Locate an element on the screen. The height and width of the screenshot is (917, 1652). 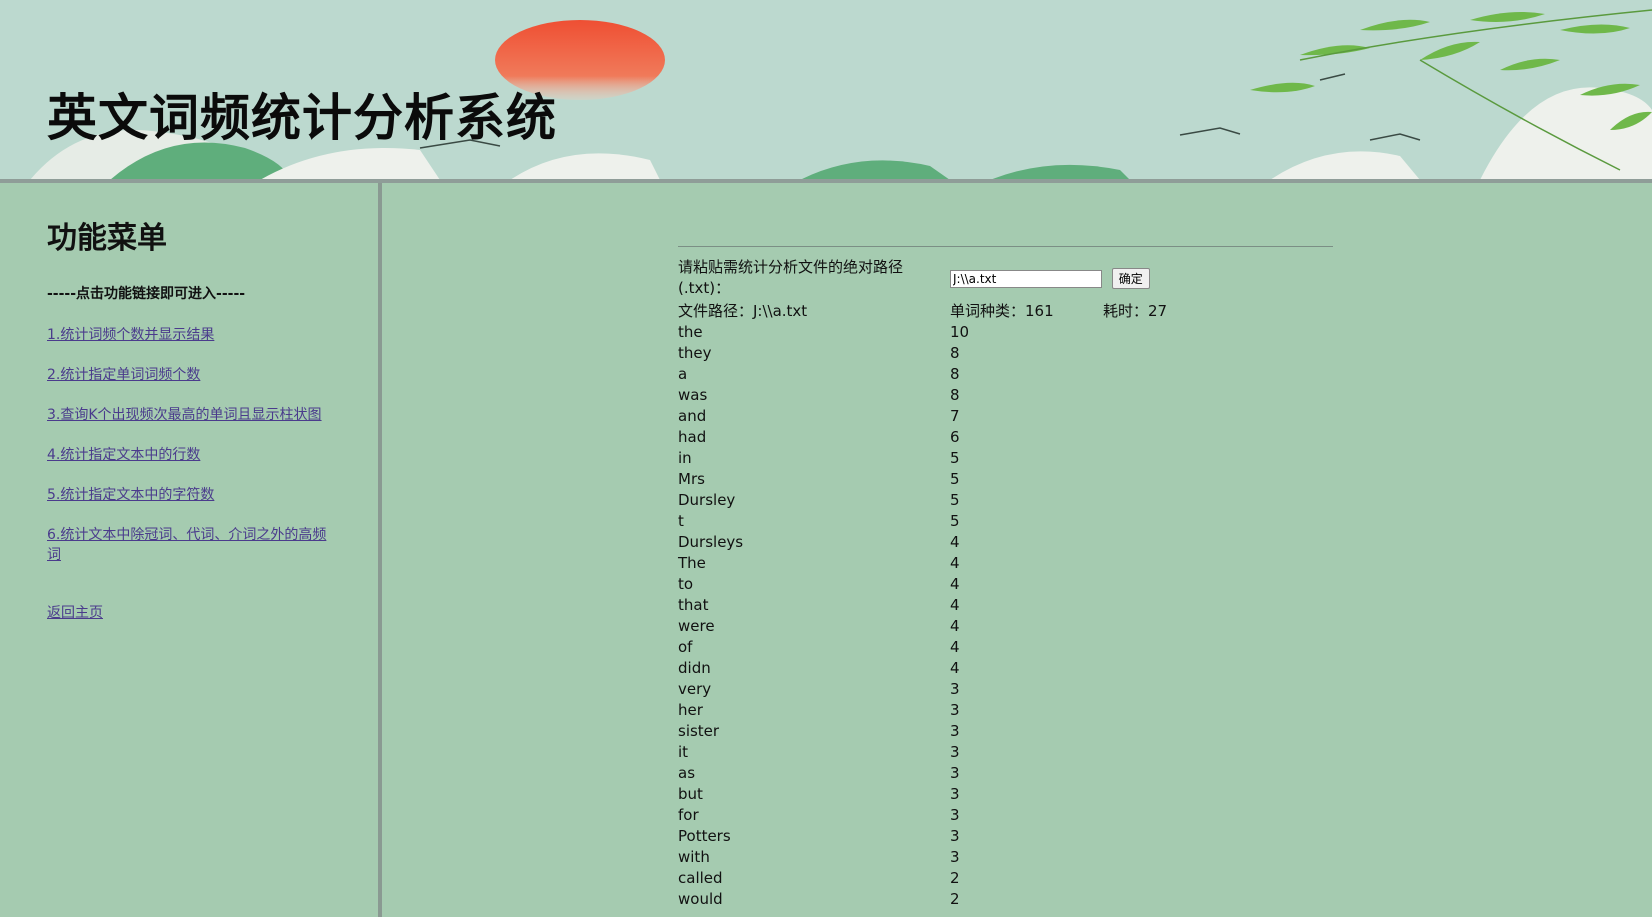
menu-title: 功能菜单 is located at coordinates (107, 238).